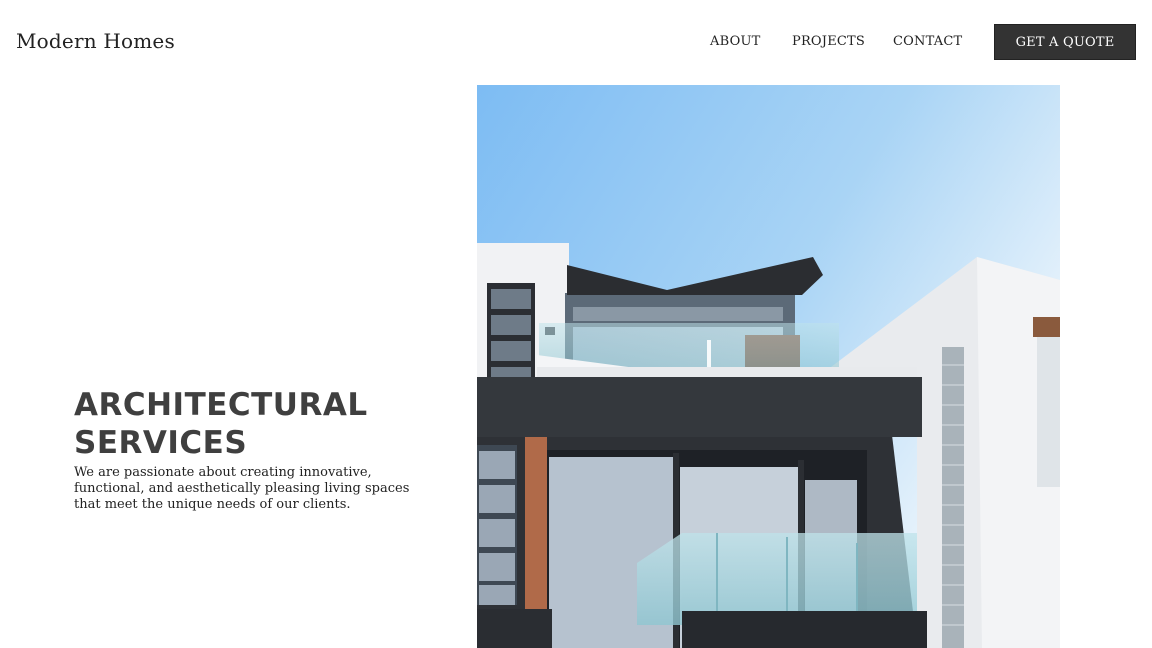 The height and width of the screenshot is (648, 1152). I want to click on hero-title: ARCHITECTURAL SERVICES, so click(249, 424).